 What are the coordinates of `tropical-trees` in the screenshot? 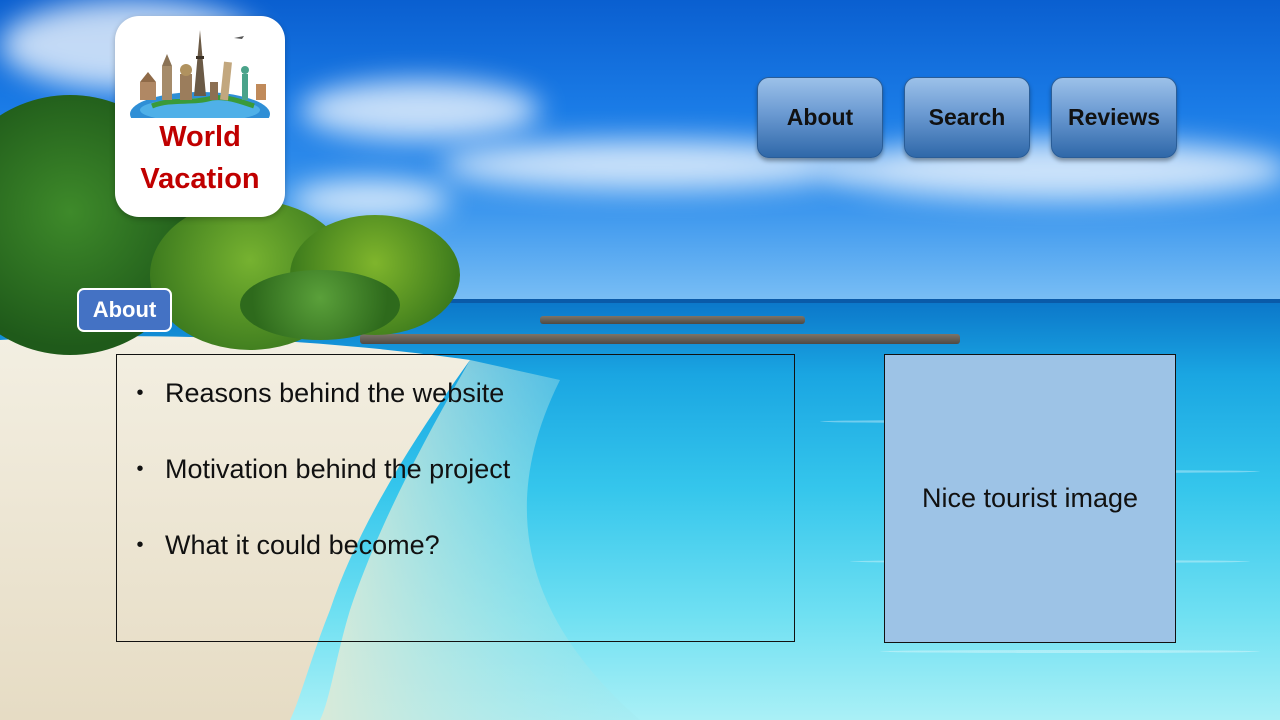 It's located at (320, 305).